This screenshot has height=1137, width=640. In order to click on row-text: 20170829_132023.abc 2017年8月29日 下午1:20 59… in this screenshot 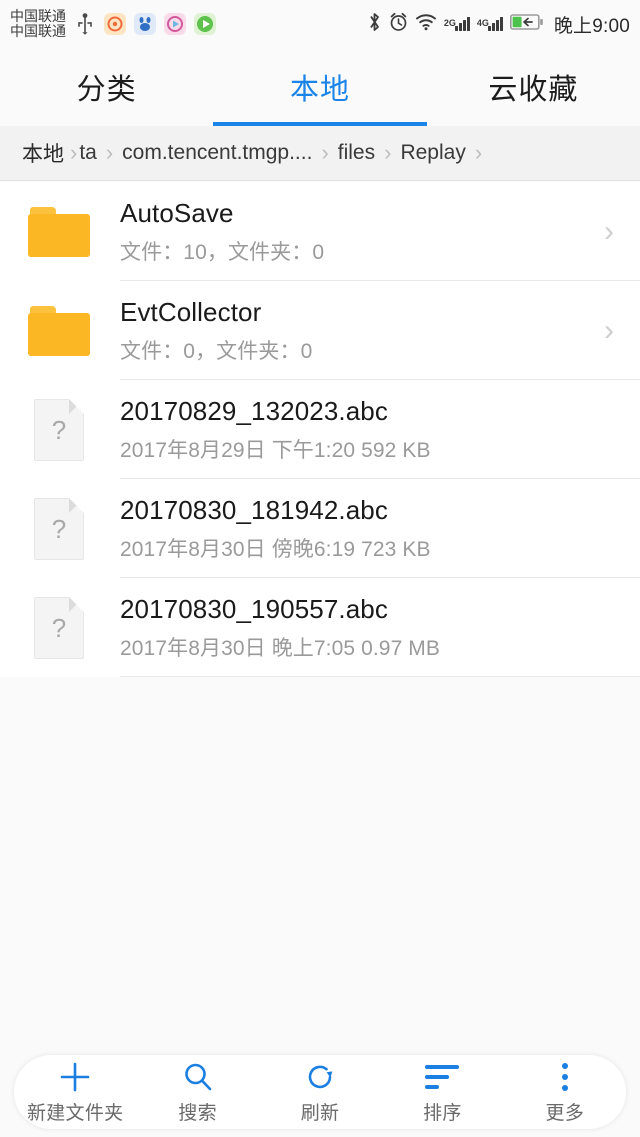, I will do `click(355, 430)`.